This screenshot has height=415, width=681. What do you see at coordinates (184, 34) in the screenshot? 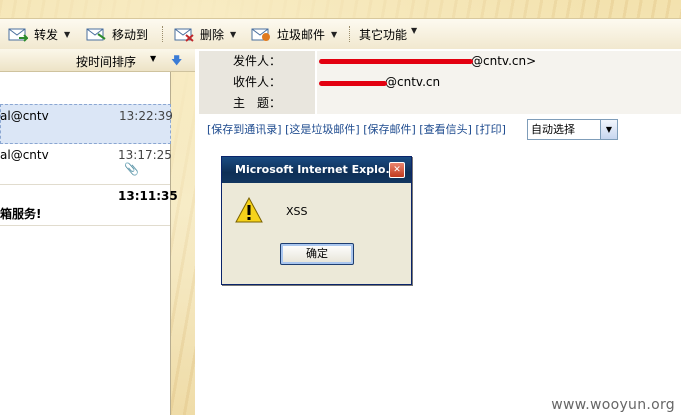
I see `delete-mail-icon` at bounding box center [184, 34].